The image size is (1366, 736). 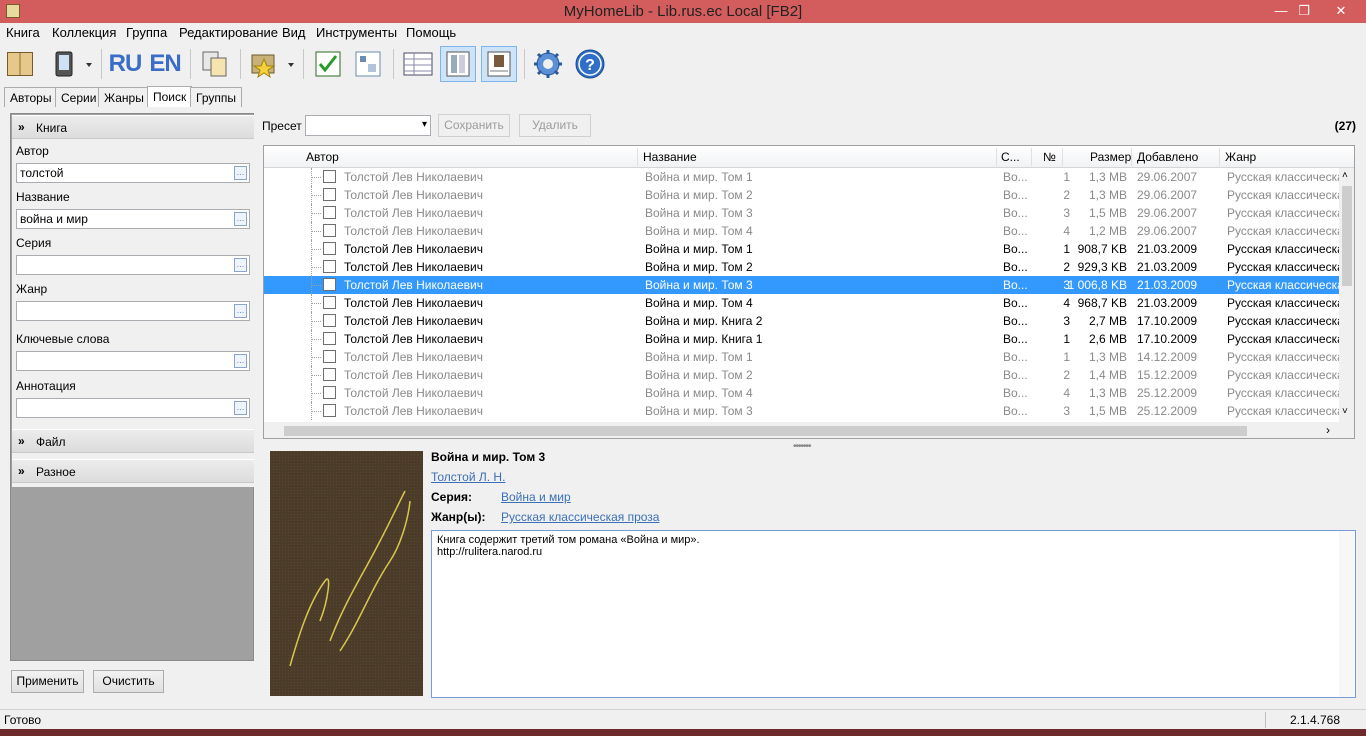 I want to click on vertical-scrollbar, so click(x=1347, y=614).